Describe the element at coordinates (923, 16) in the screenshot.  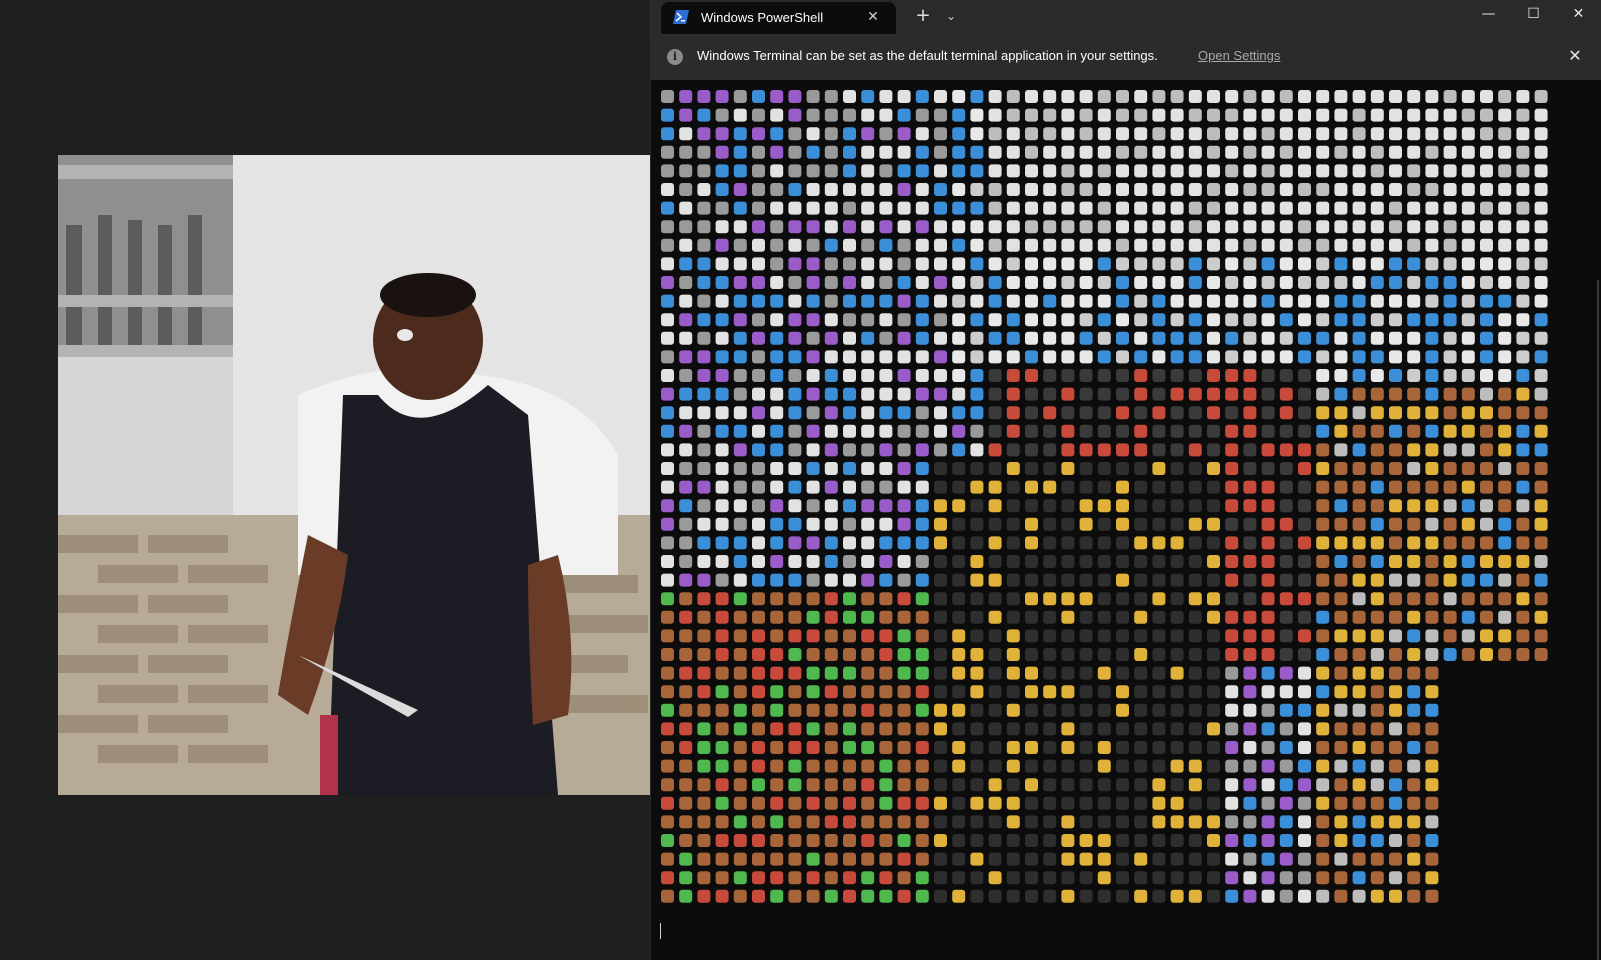
I see `new-tab-button: +` at that location.